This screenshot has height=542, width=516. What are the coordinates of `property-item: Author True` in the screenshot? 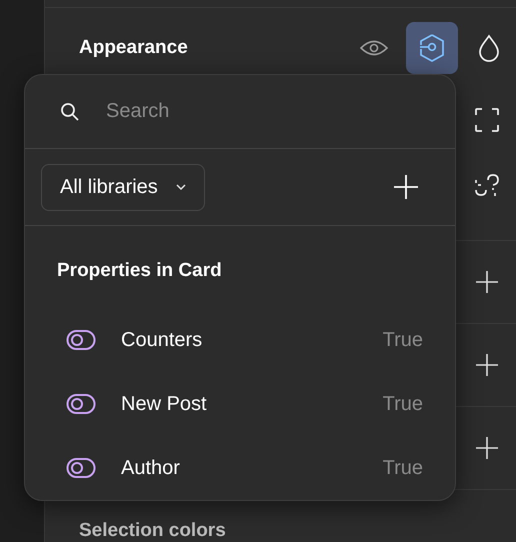 It's located at (244, 468).